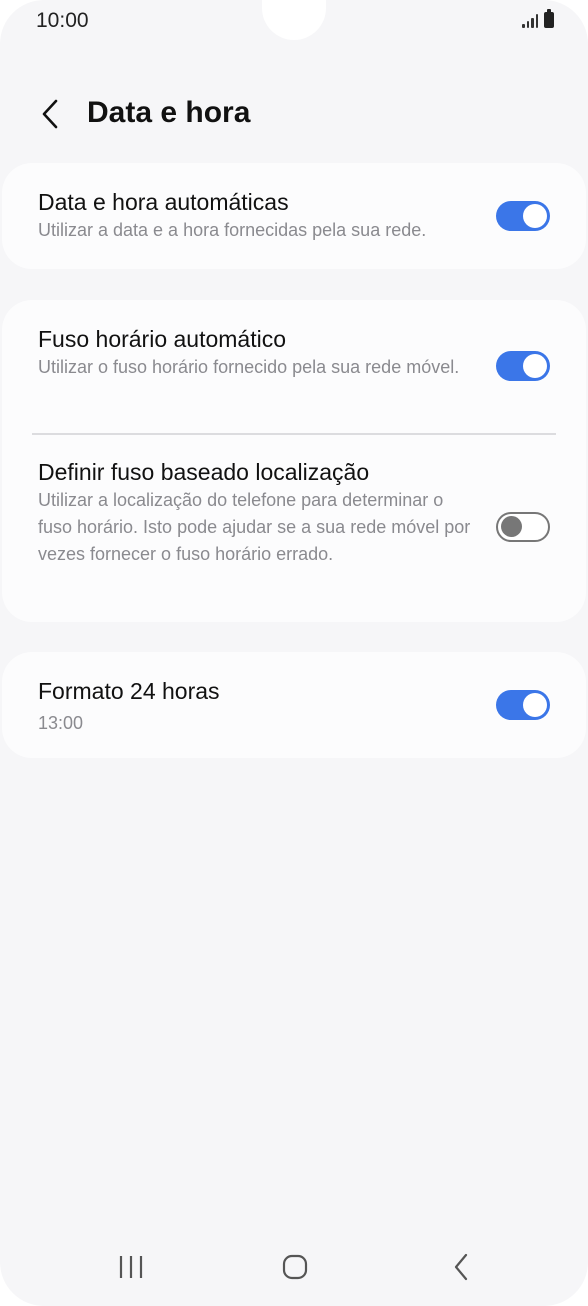  What do you see at coordinates (523, 705) in the screenshot?
I see `format-24h-toggle` at bounding box center [523, 705].